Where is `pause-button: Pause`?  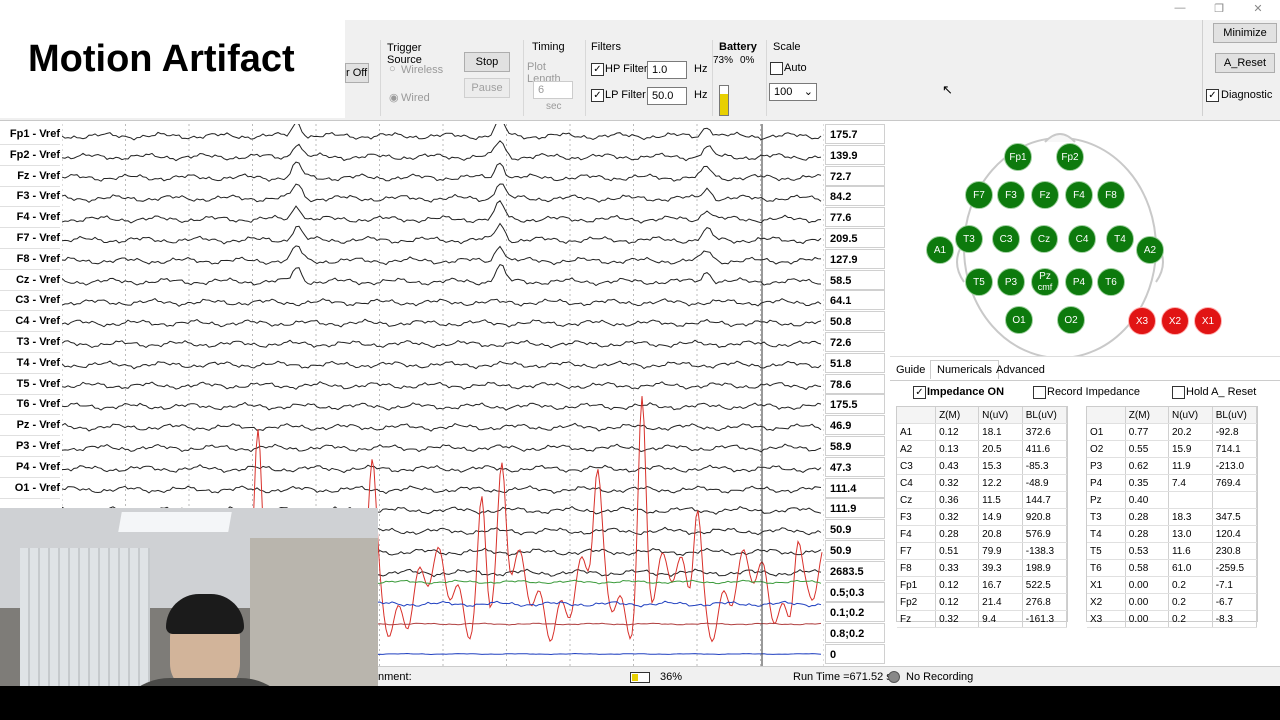
pause-button: Pause is located at coordinates (487, 88).